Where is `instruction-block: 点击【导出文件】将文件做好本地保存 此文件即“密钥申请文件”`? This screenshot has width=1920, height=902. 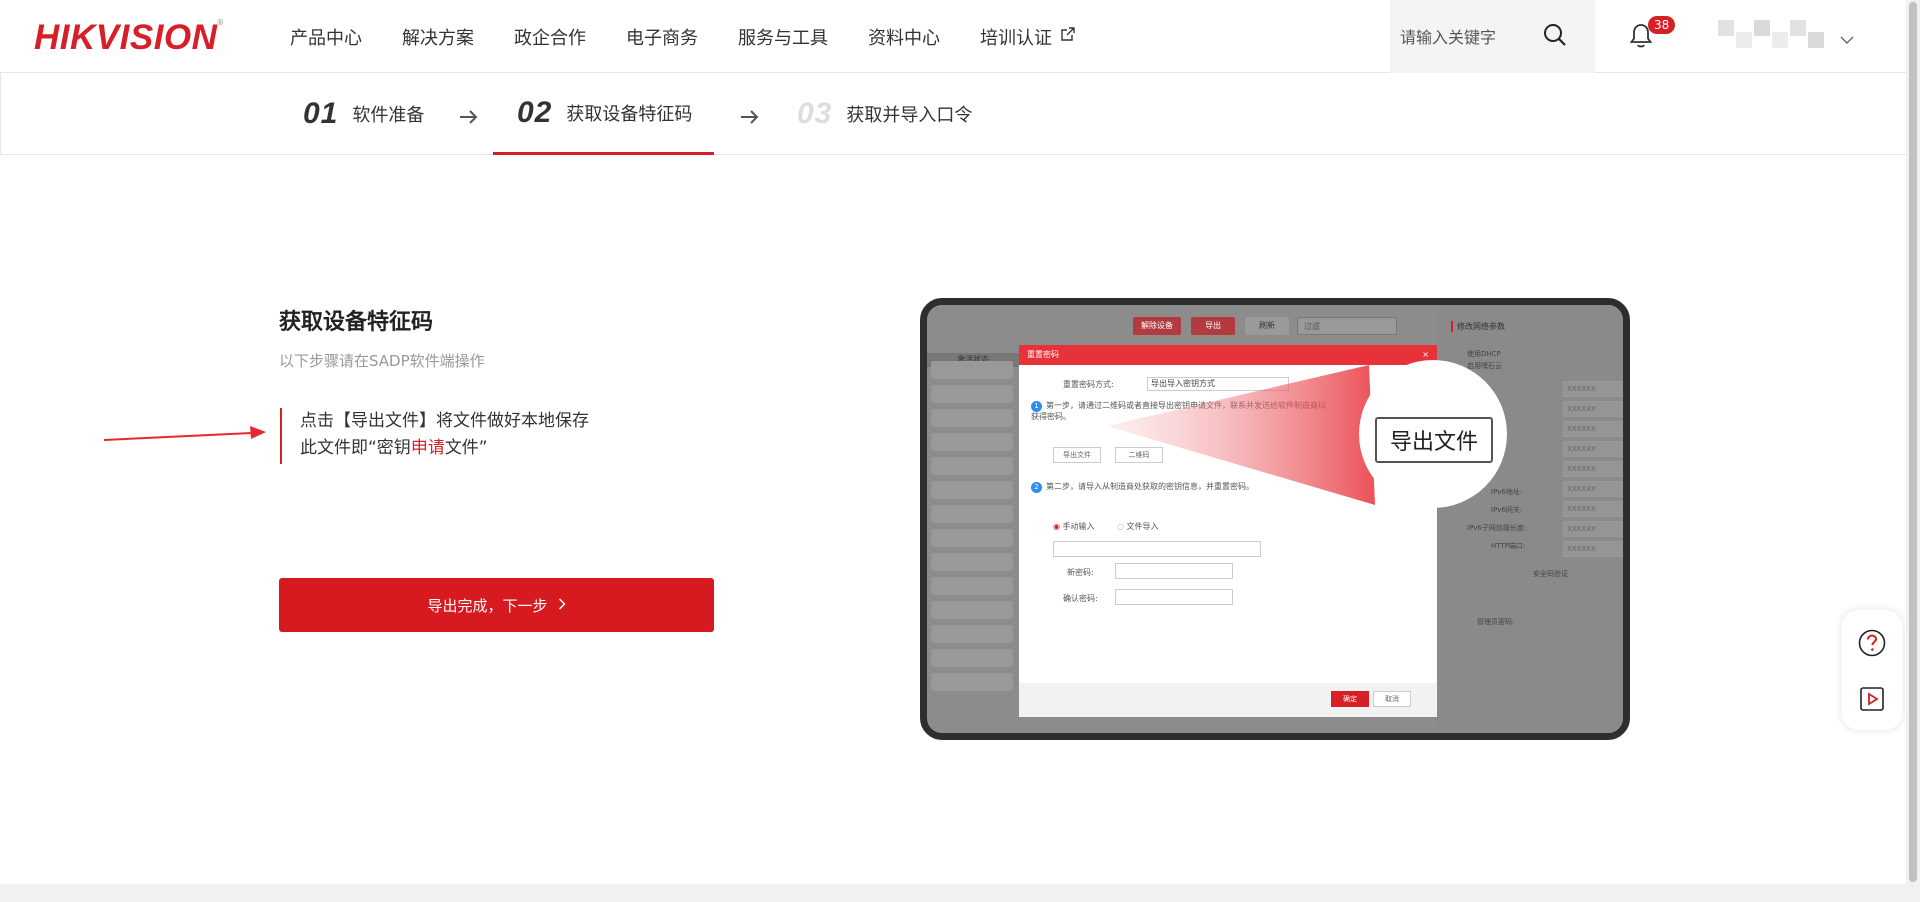 instruction-block: 点击【导出文件】将文件做好本地保存 此文件即“密钥申请文件” is located at coordinates (434, 436).